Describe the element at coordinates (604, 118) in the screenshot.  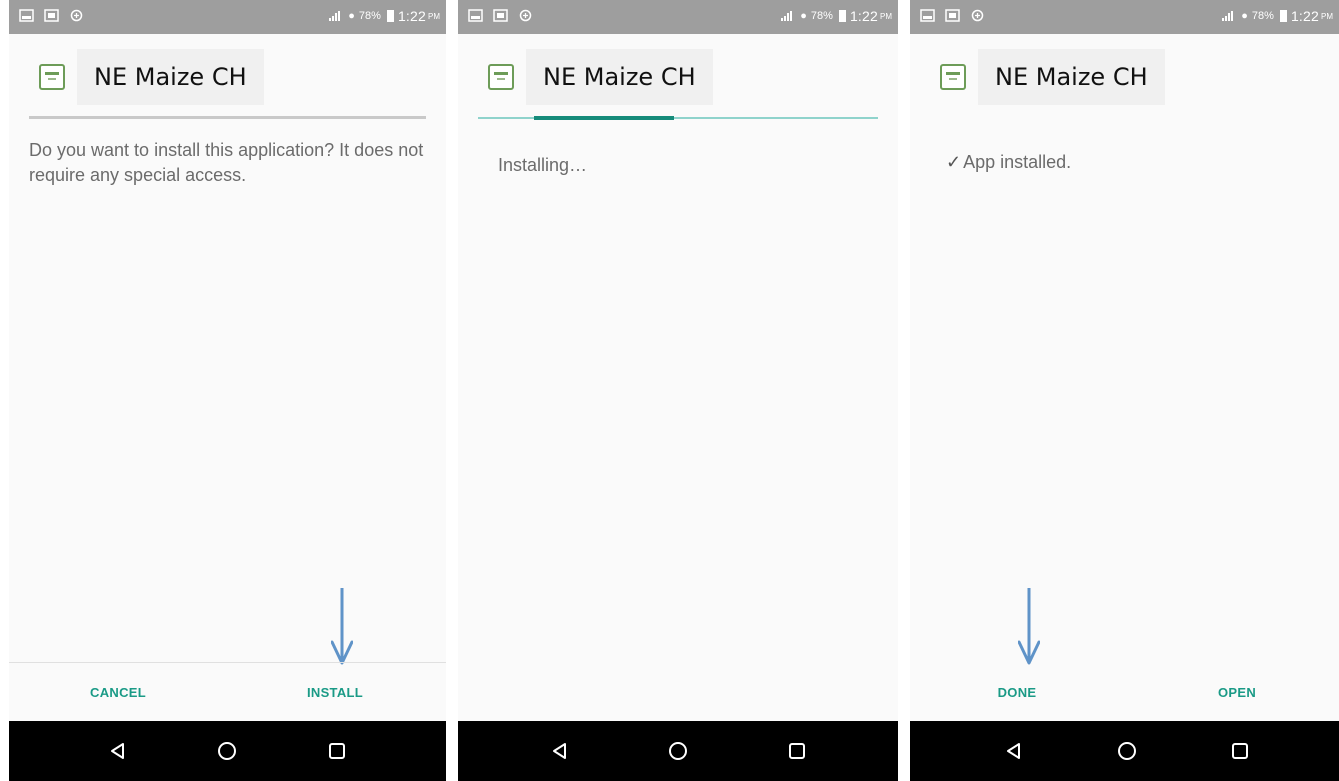
I see `install-progress-bar` at that location.